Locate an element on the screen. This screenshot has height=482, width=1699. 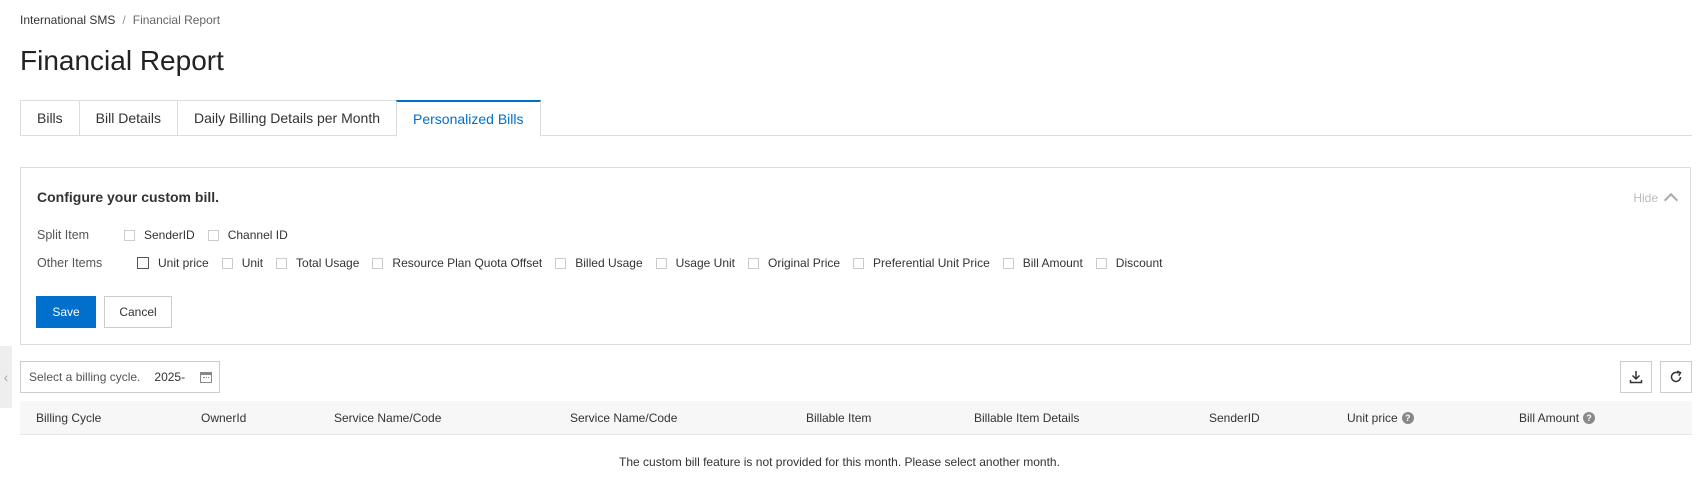
download-icon is located at coordinates (1636, 377).